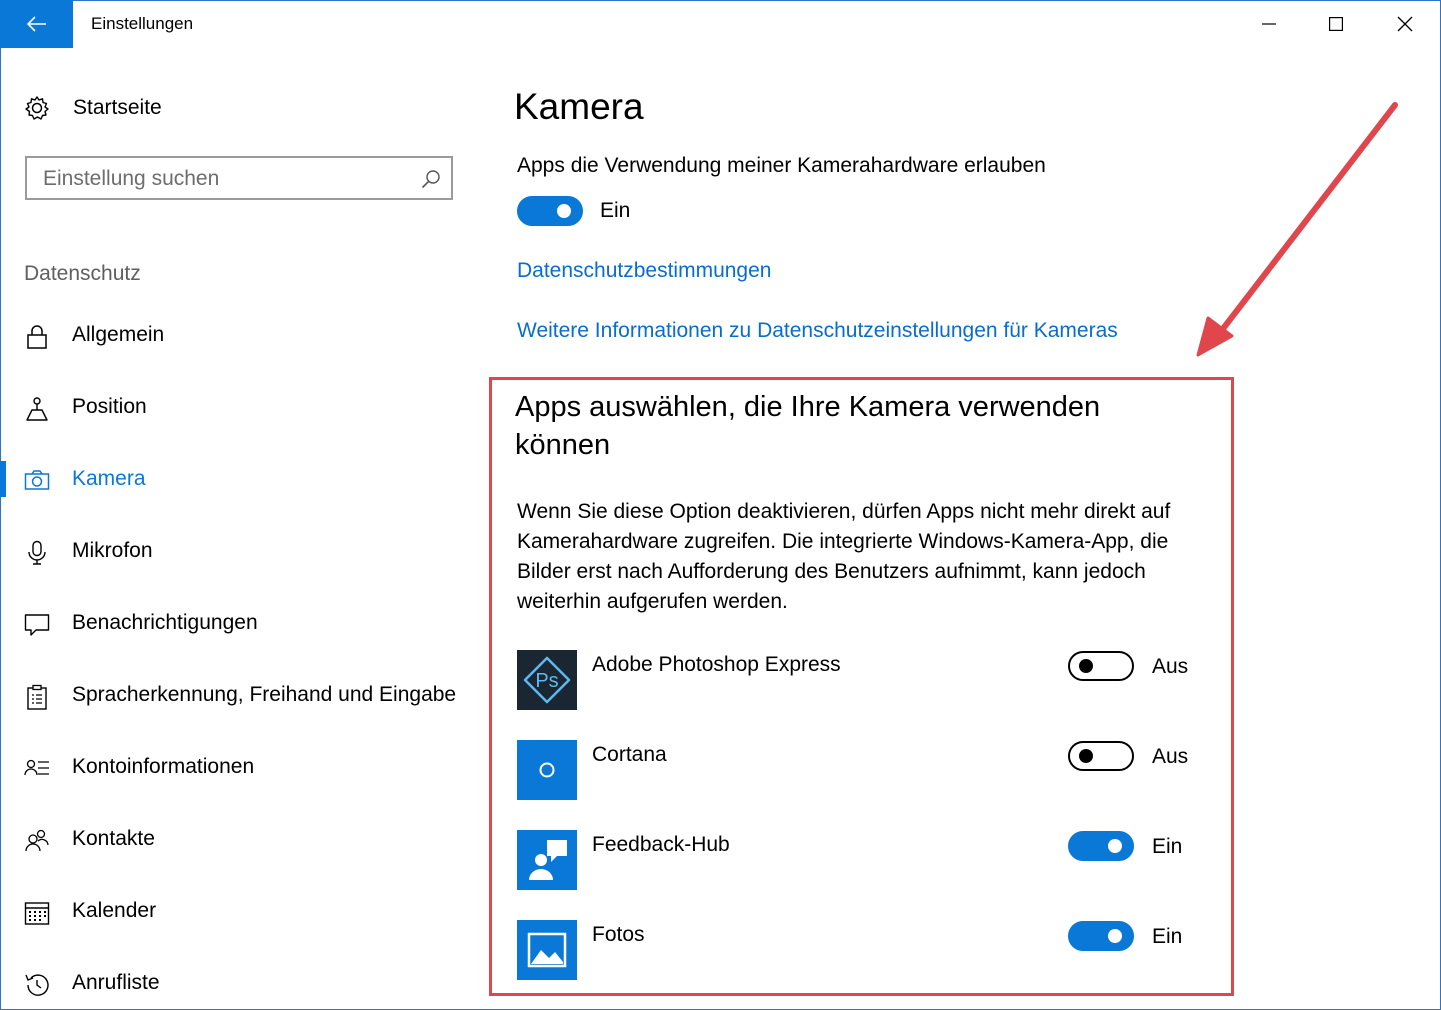  I want to click on sidebar-item-spracherkennung: Spracherkennung, Freihand und Eingabe, so click(240, 696).